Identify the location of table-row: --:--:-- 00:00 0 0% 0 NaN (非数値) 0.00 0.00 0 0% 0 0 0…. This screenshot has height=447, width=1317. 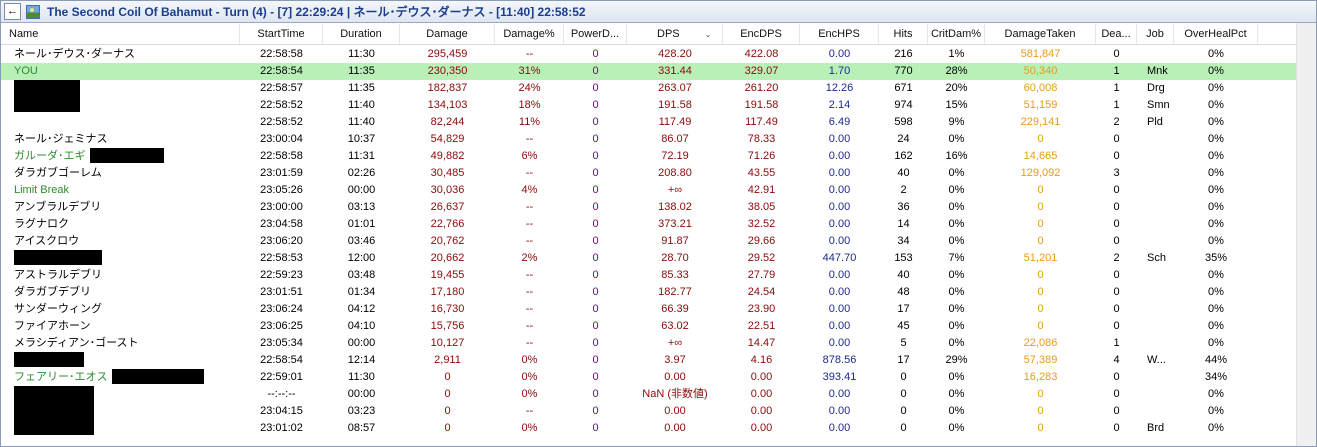
(648, 410).